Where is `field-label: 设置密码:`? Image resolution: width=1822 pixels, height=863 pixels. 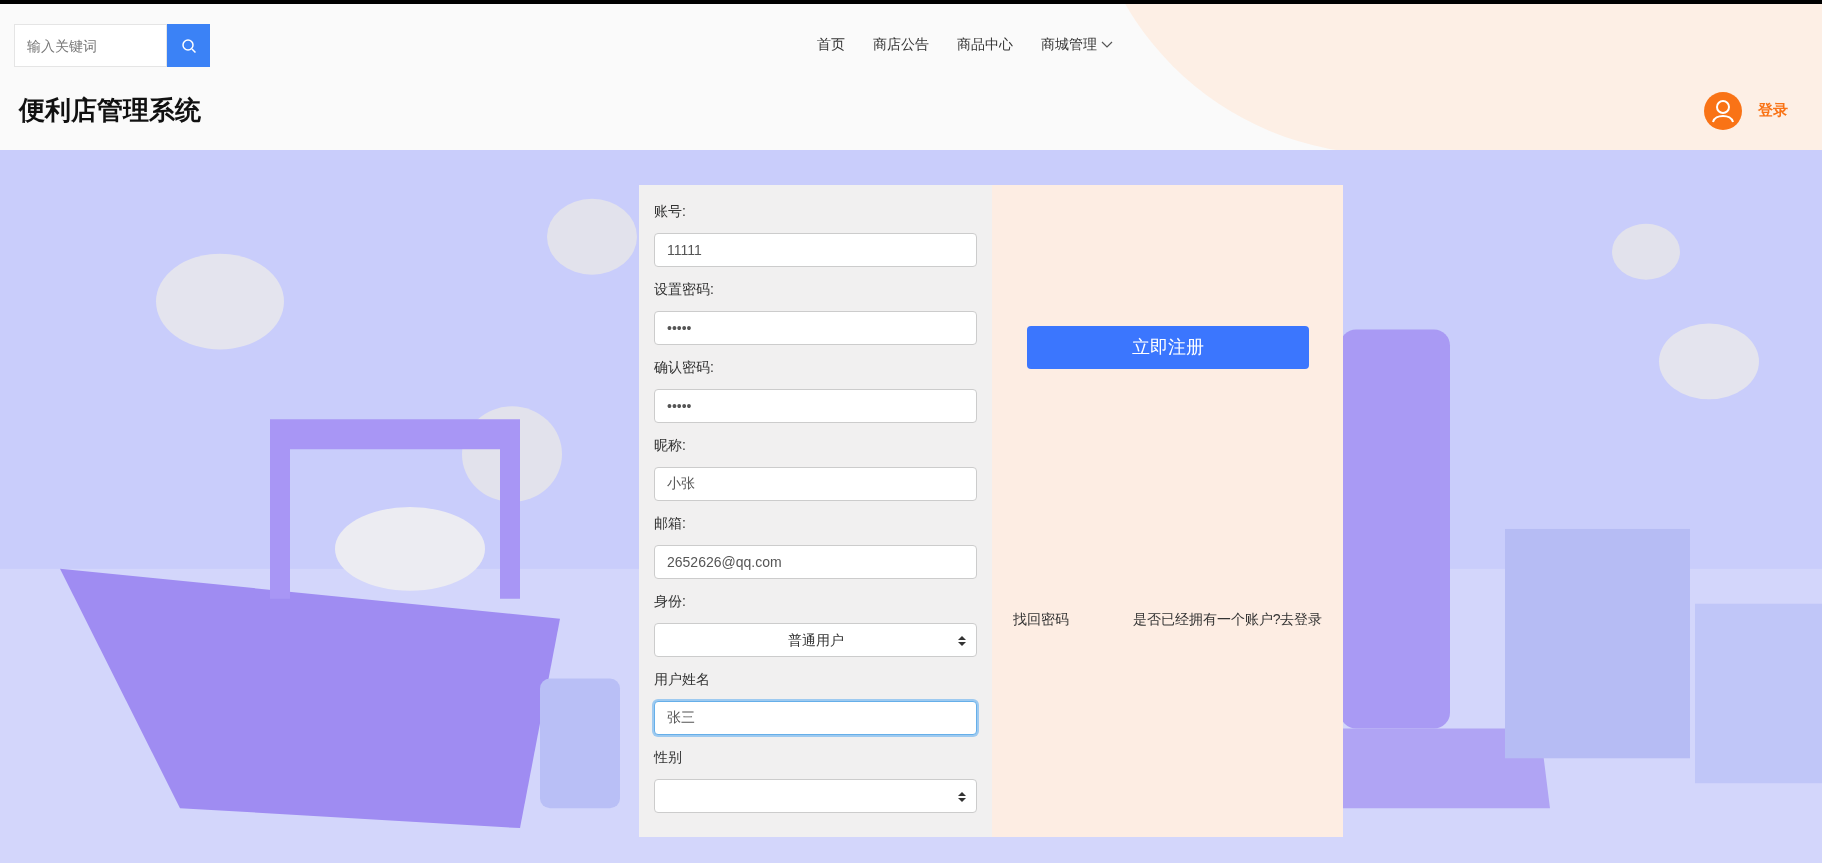 field-label: 设置密码: is located at coordinates (684, 289).